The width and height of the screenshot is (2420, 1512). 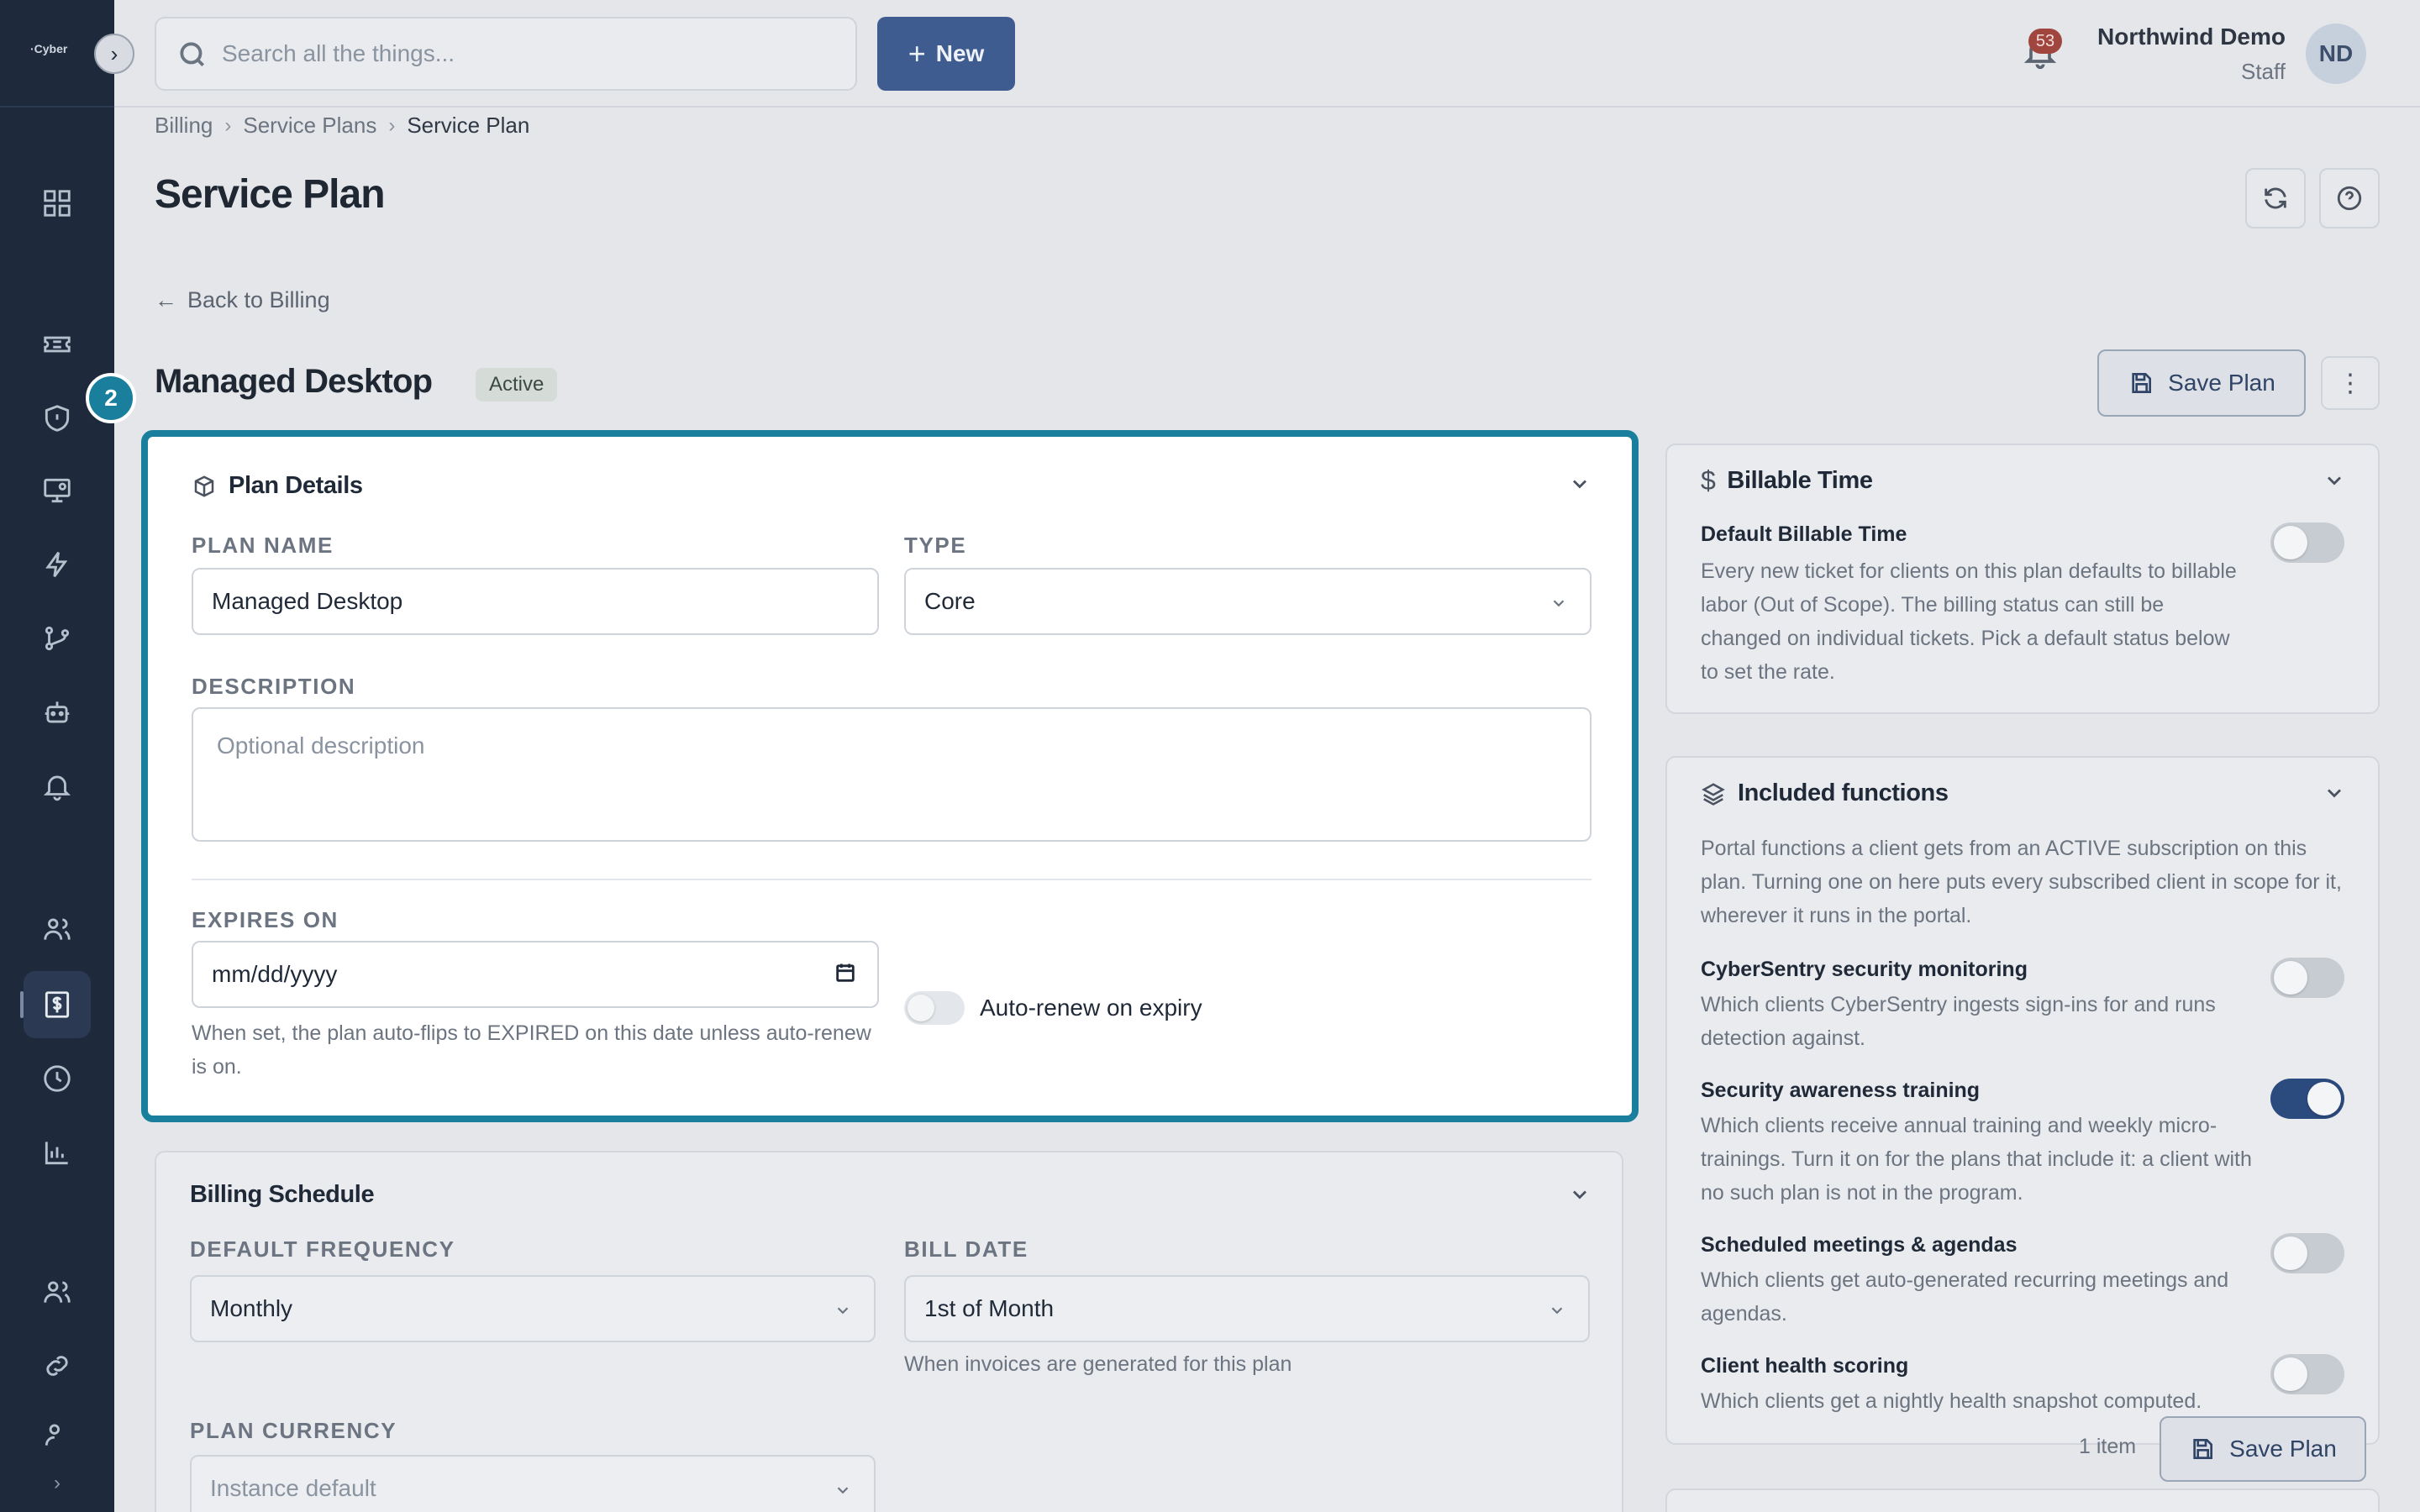 I want to click on sidebar-item-team, so click(x=57, y=1292).